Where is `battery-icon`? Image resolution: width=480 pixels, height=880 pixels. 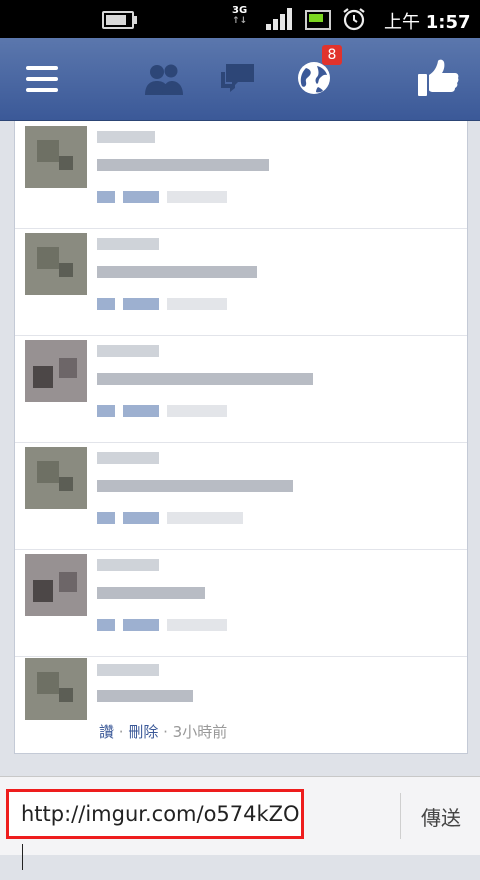
battery-icon is located at coordinates (119, 20).